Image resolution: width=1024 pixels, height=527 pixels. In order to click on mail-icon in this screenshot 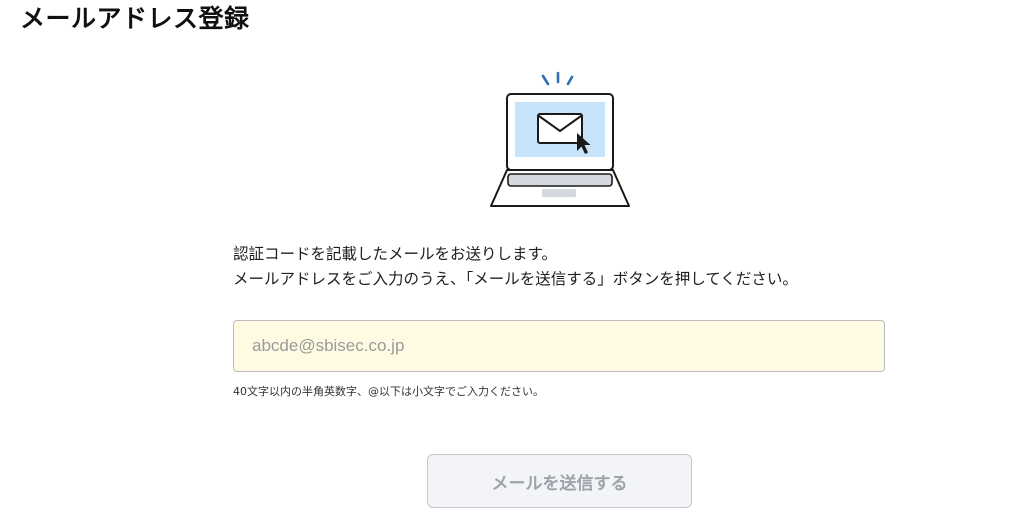, I will do `click(560, 128)`.